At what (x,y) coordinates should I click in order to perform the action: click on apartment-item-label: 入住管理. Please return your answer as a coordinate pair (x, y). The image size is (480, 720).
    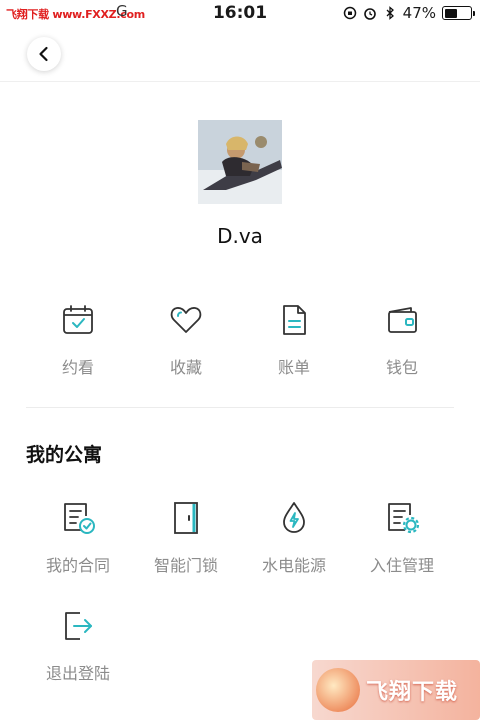
    Looking at the image, I should click on (401, 565).